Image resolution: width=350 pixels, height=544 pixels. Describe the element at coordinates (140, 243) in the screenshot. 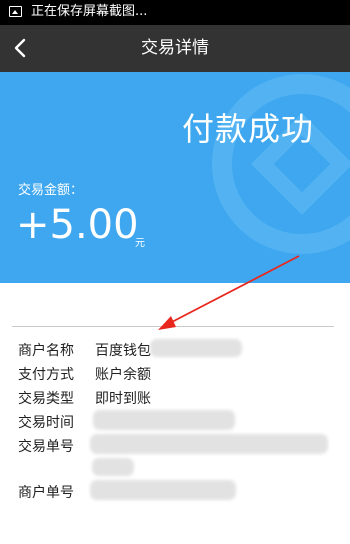

I see `currency-unit: 元` at that location.